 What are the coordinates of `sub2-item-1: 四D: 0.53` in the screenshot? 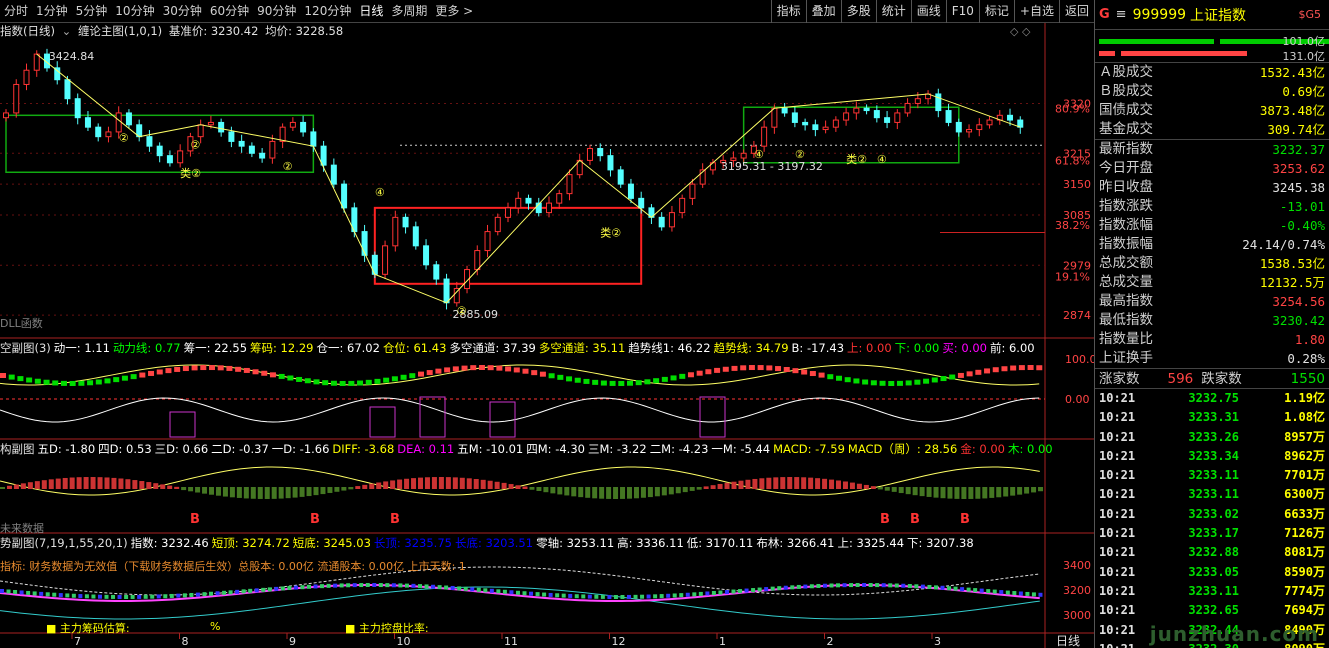 It's located at (125, 449).